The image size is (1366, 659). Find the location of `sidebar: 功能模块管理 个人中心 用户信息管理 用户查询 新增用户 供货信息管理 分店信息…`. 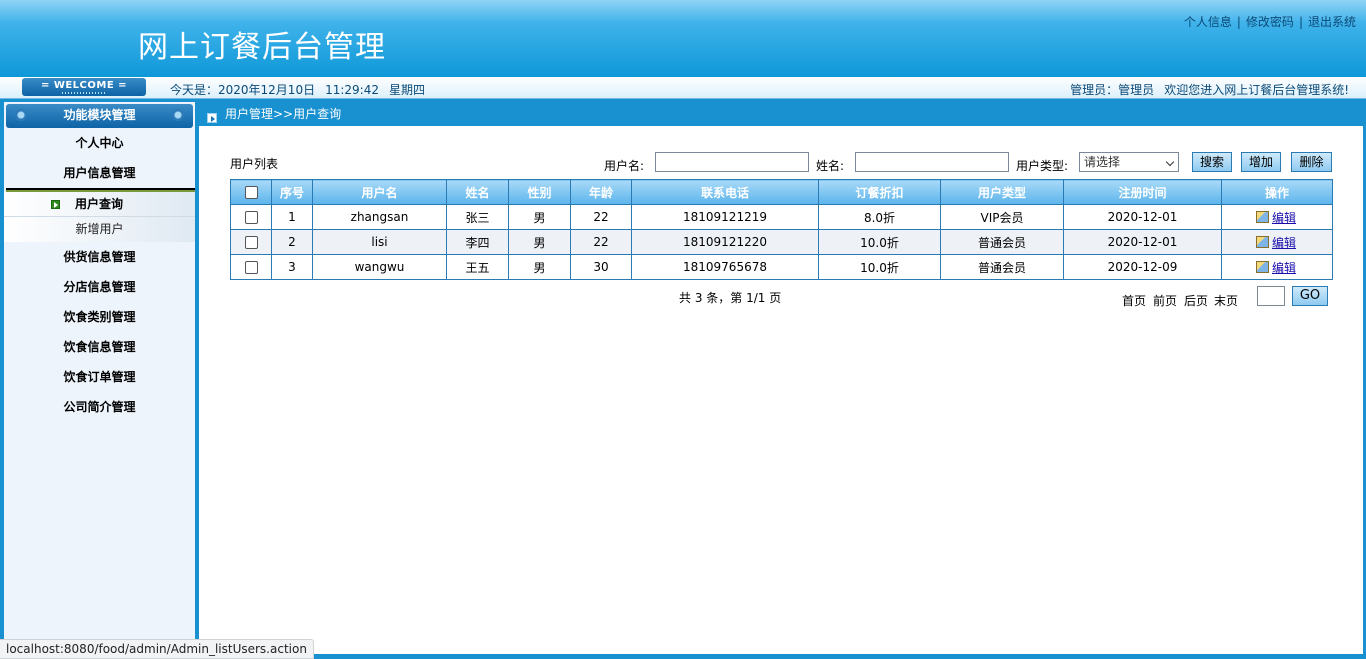

sidebar: 功能模块管理 个人中心 用户信息管理 用户查询 新增用户 供货信息管理 分店信息… is located at coordinates (99, 375).